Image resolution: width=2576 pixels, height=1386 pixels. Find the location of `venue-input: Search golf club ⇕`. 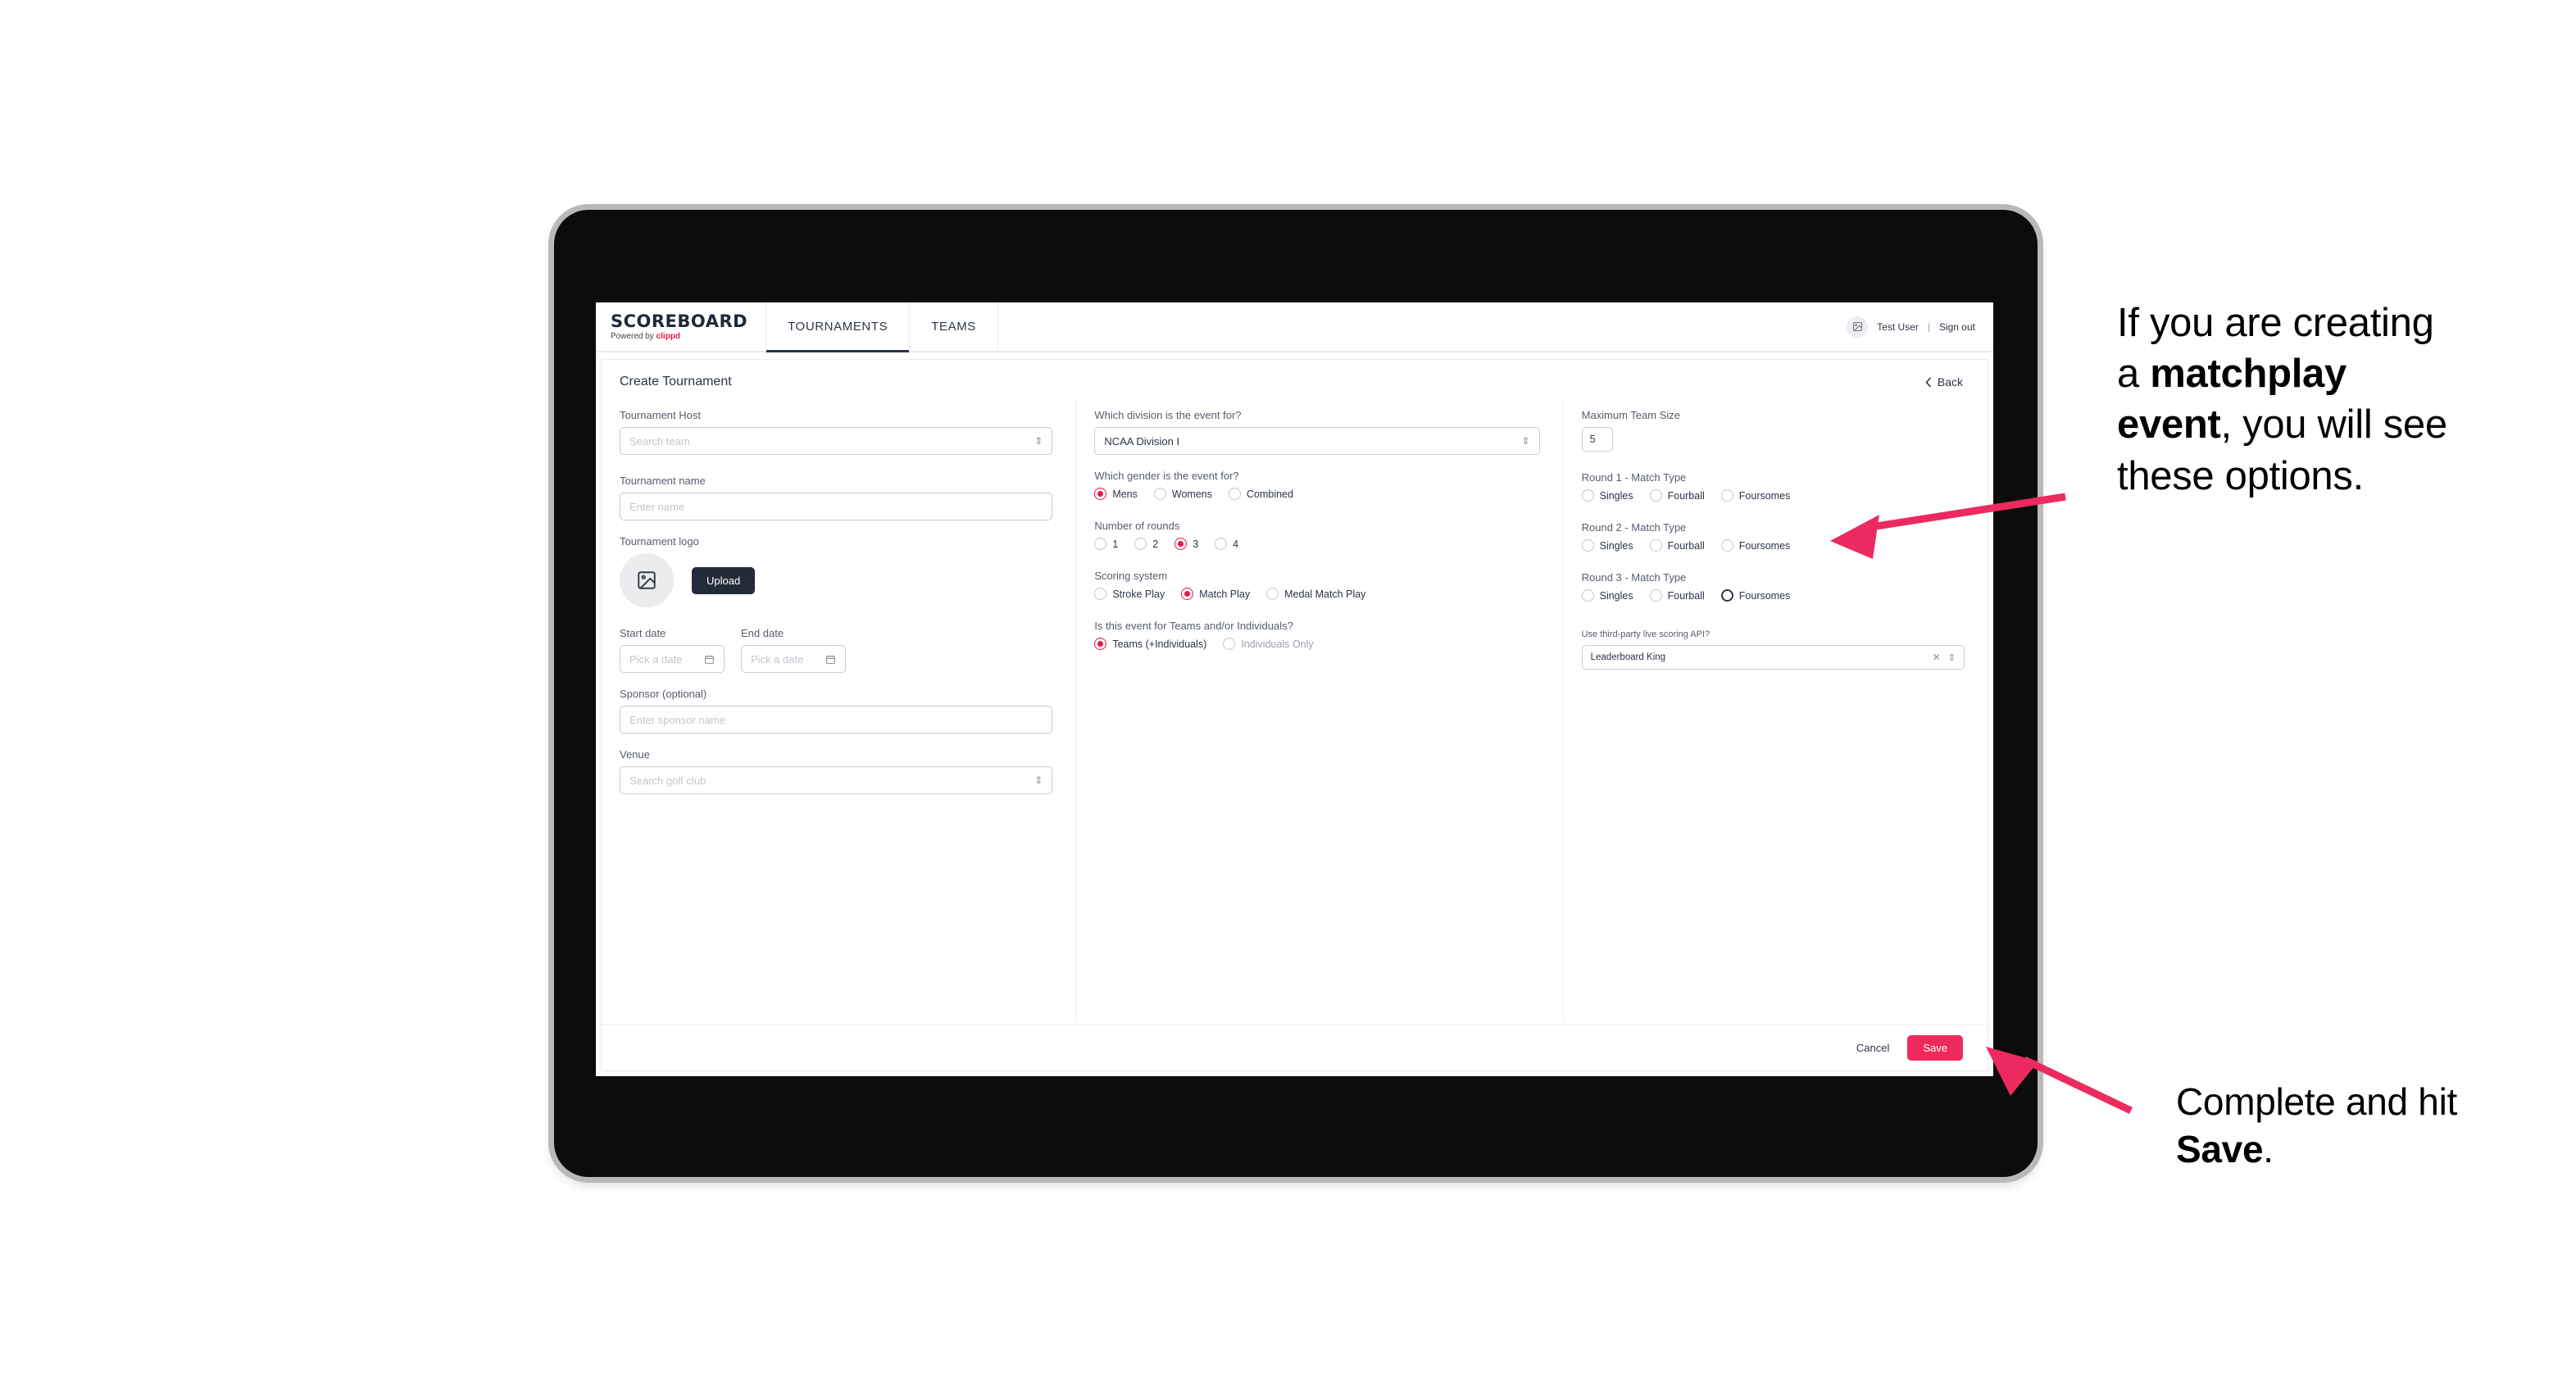

venue-input: Search golf club ⇕ is located at coordinates (836, 780).